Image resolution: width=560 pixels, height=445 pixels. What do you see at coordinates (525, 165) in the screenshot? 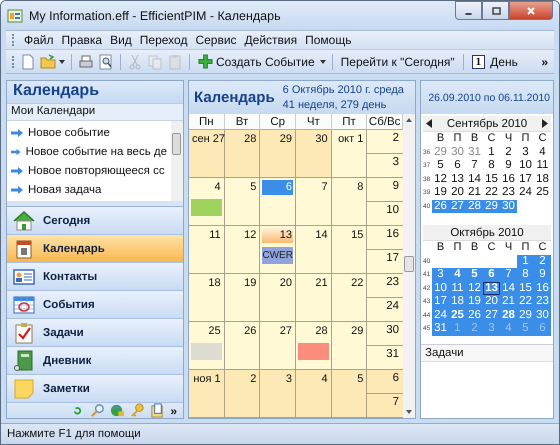
I see `date-cell: 10` at bounding box center [525, 165].